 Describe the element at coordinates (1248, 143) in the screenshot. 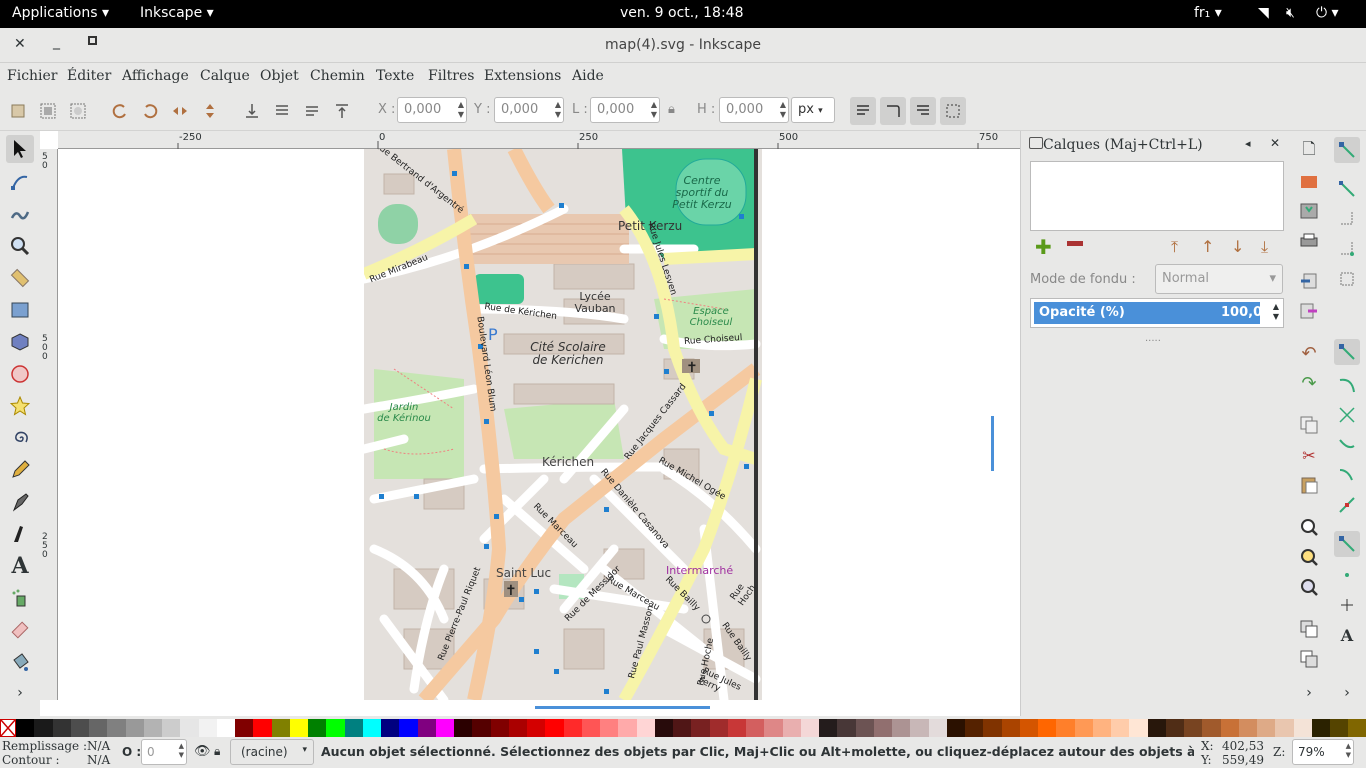

I see `dock-iconify-icon: ◂` at that location.